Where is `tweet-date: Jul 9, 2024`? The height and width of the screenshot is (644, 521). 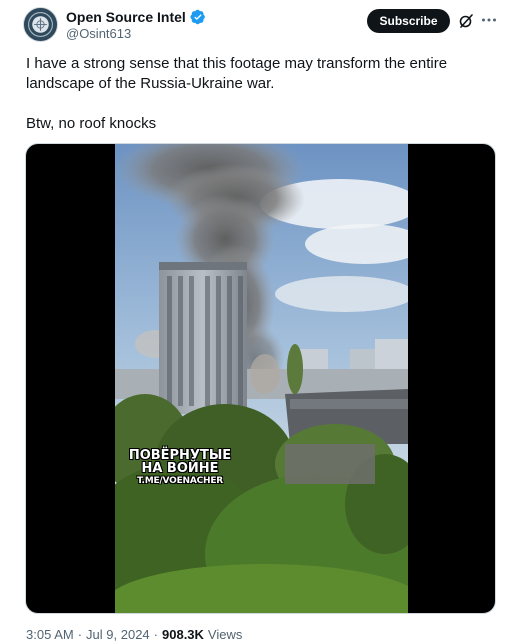 tweet-date: Jul 9, 2024 is located at coordinates (118, 634).